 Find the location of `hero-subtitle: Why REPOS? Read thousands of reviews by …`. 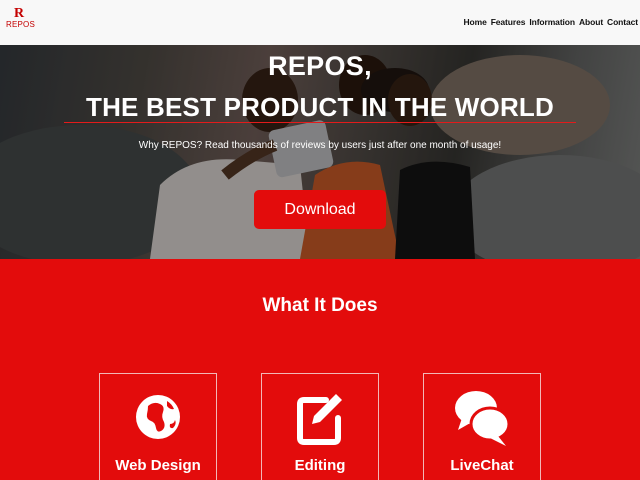

hero-subtitle: Why REPOS? Read thousands of reviews by … is located at coordinates (320, 145).